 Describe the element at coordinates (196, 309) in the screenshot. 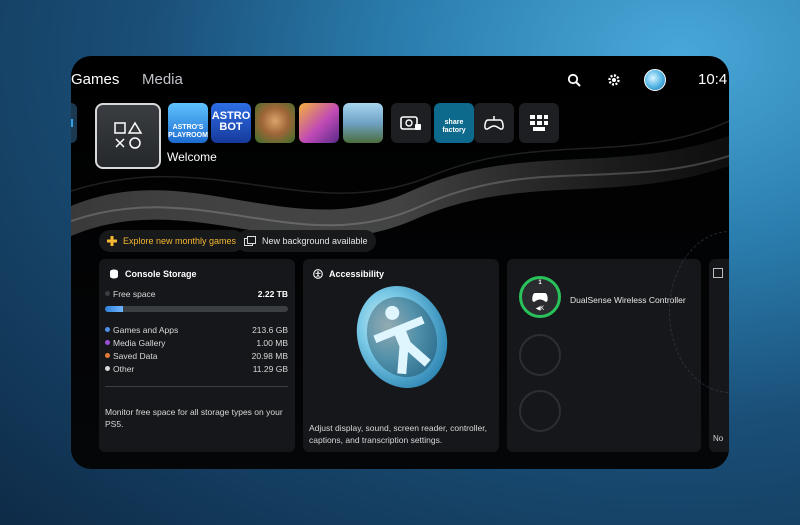

I see `storage-bar` at that location.